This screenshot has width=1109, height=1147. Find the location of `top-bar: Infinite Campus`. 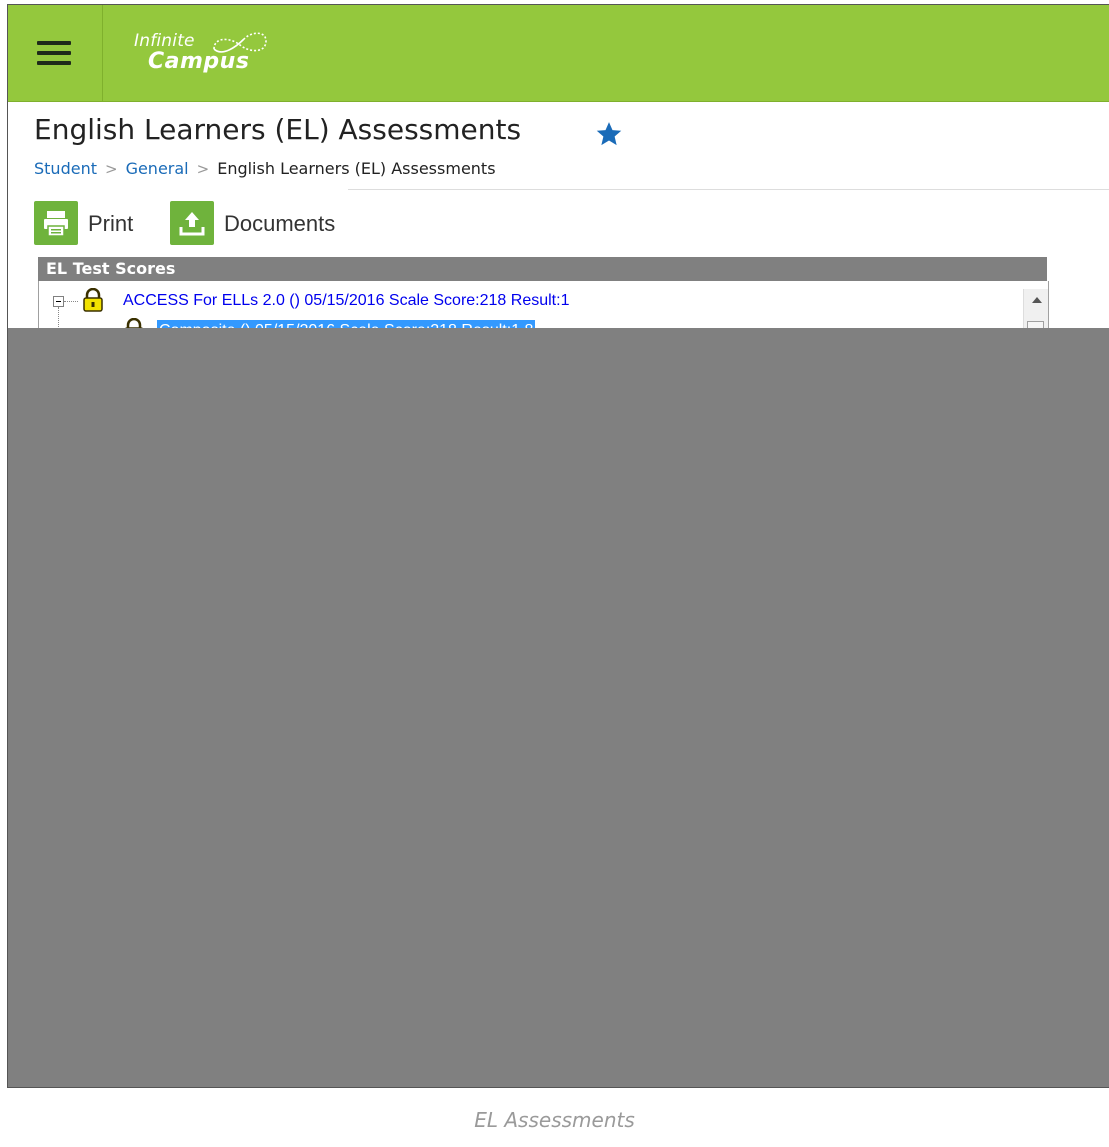

top-bar: Infinite Campus is located at coordinates (558, 53).